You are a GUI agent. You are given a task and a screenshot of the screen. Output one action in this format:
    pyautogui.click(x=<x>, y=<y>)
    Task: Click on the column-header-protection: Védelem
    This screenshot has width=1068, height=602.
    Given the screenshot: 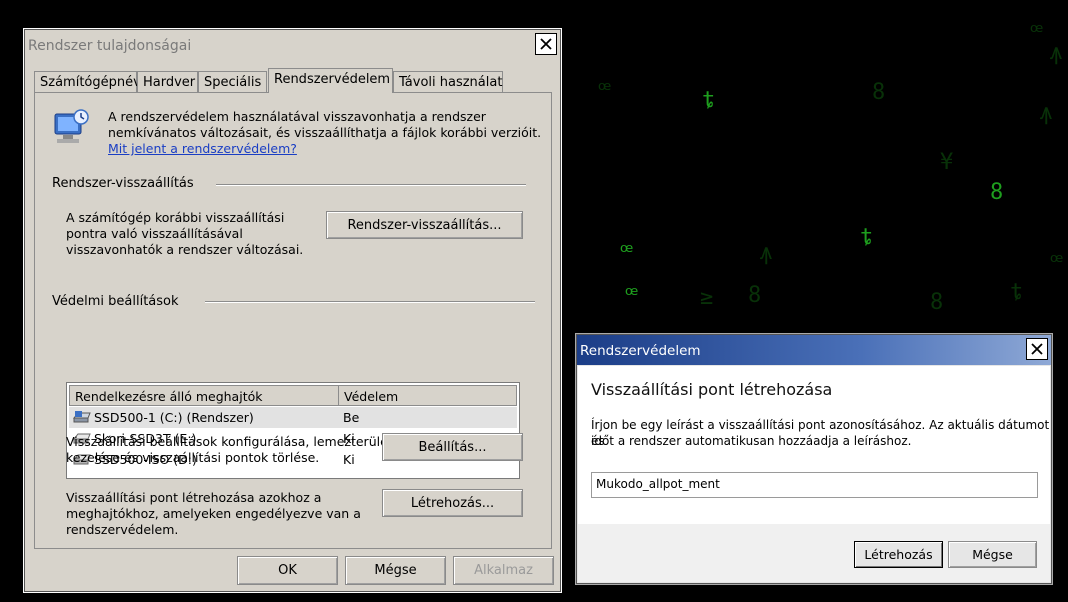 What is the action you would take?
    pyautogui.click(x=371, y=396)
    